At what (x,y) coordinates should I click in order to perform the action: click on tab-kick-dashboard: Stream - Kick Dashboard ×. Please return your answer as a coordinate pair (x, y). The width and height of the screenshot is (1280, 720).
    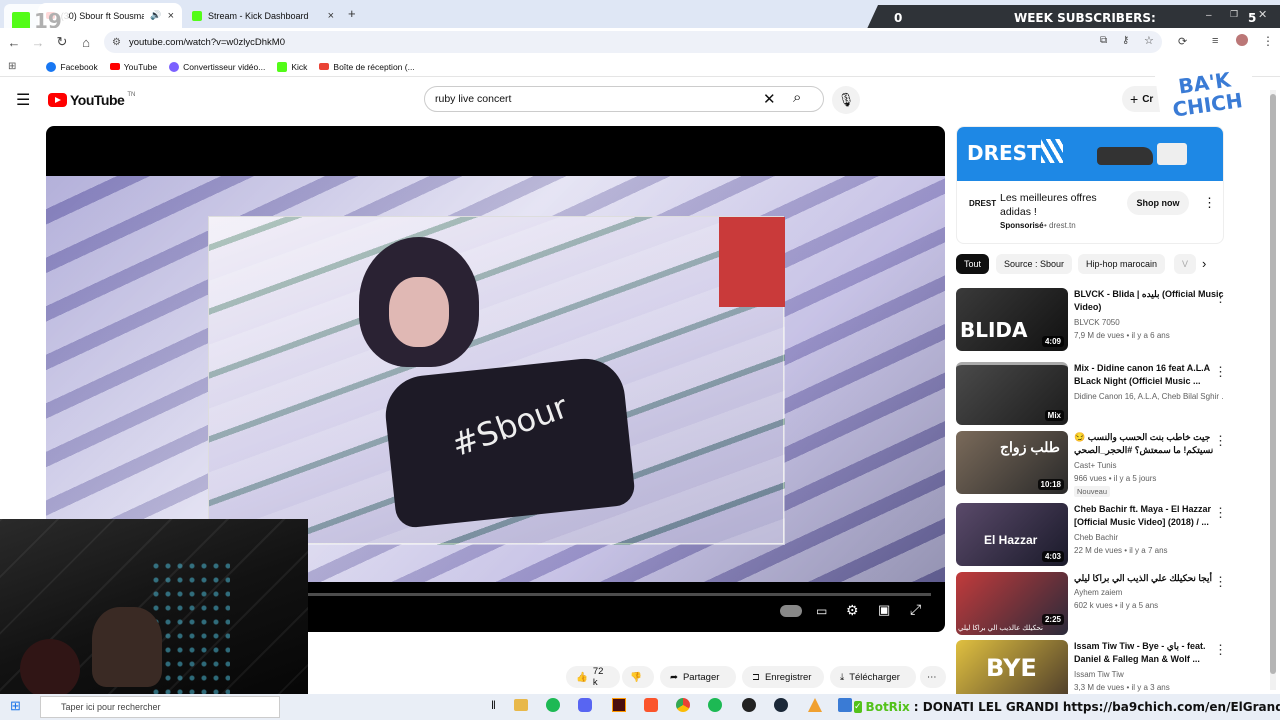
    Looking at the image, I should click on (263, 15).